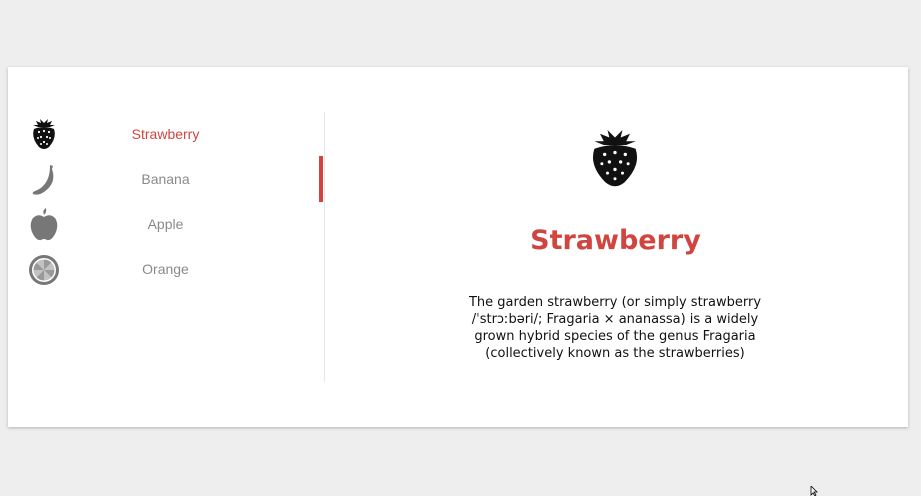 This screenshot has width=921, height=496. I want to click on tab-orange: Orange, so click(166, 269).